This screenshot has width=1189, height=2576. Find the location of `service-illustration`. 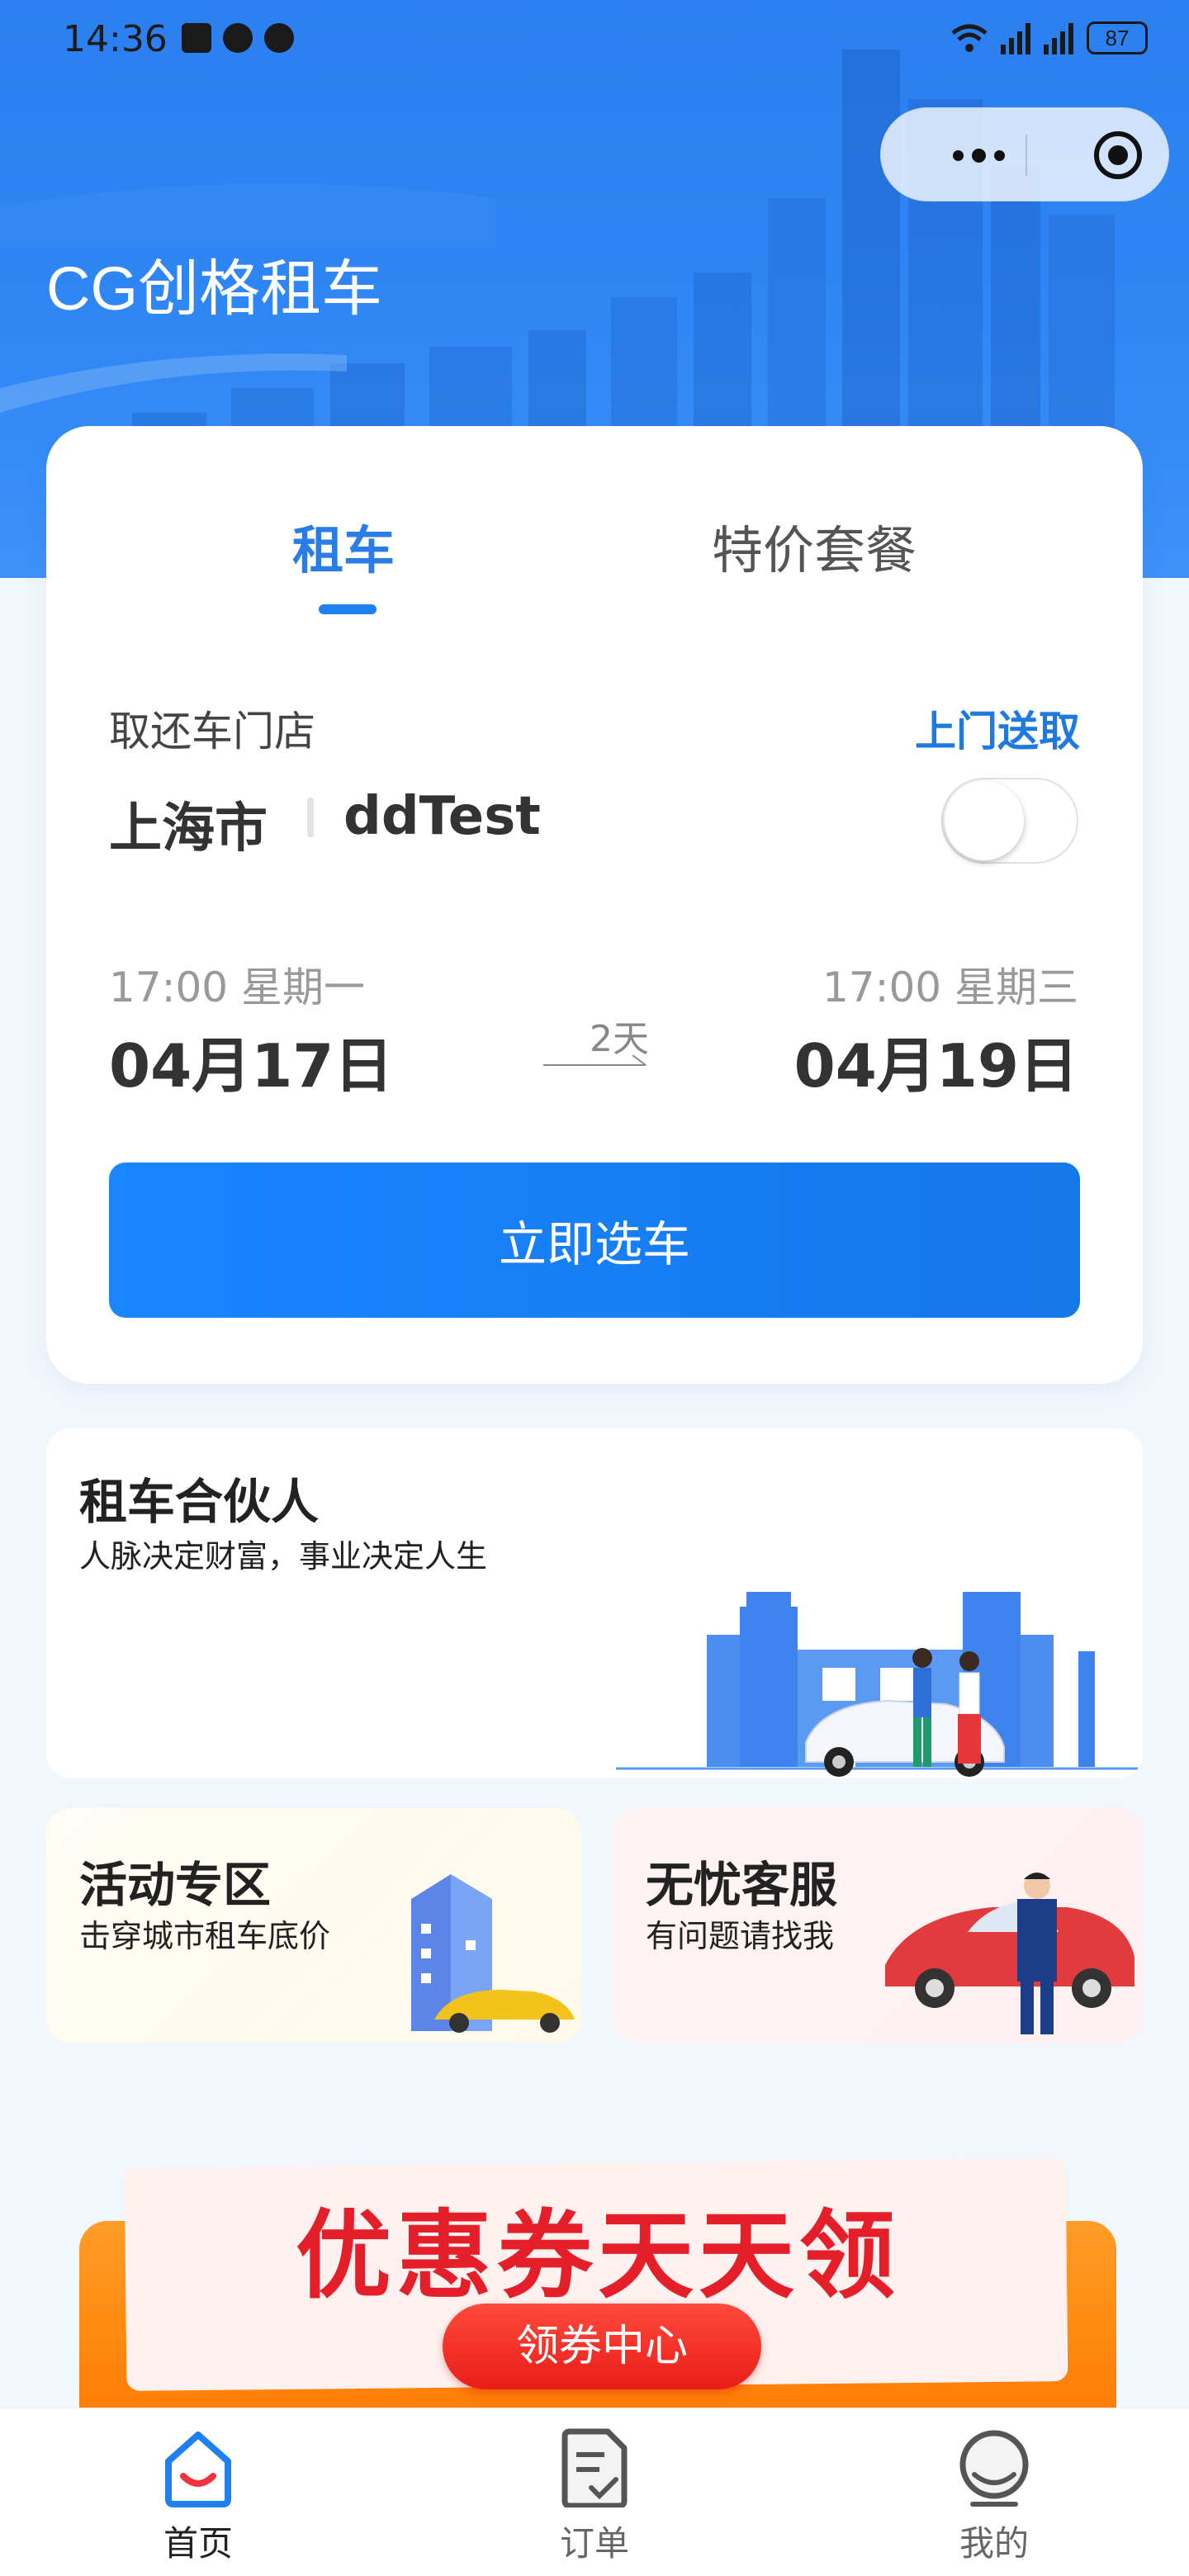

service-illustration is located at coordinates (1010, 1953).